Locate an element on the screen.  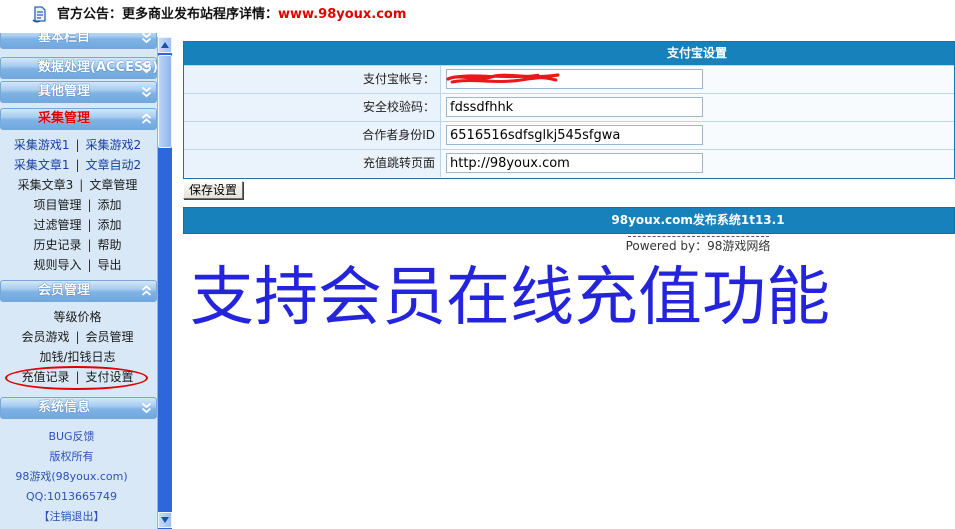
sidebar-scrollbar is located at coordinates (164, 283).